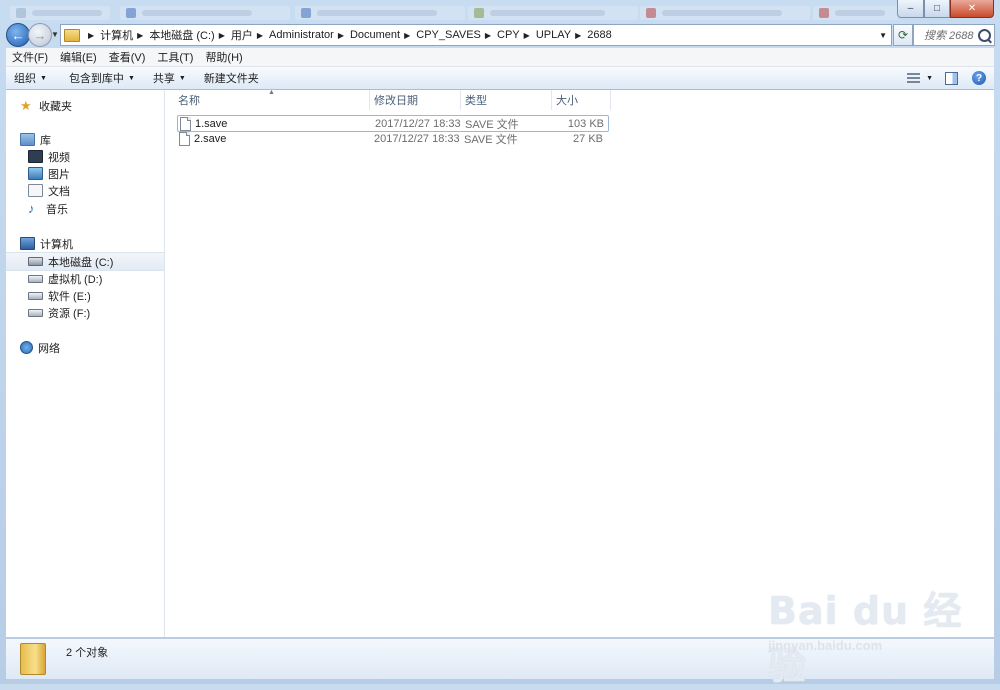  I want to click on arrow-right-icon: →, so click(40, 35).